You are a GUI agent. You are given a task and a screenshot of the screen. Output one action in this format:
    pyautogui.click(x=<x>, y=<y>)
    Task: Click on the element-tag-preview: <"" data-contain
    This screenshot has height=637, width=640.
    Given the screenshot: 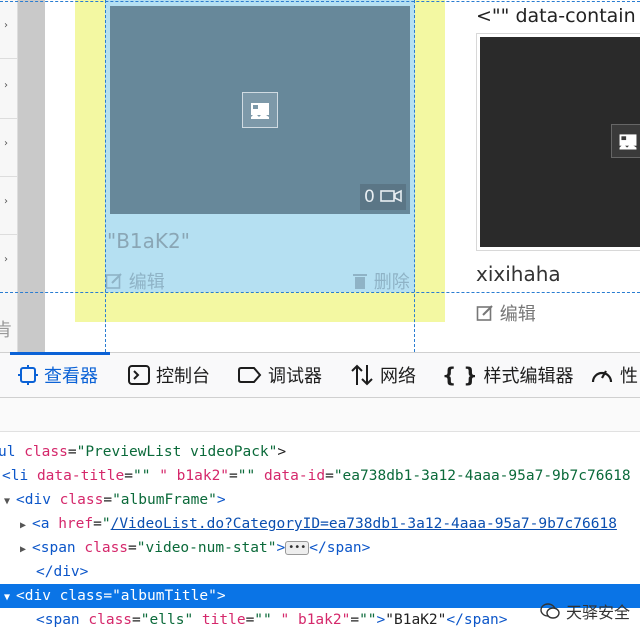 What is the action you would take?
    pyautogui.click(x=556, y=16)
    